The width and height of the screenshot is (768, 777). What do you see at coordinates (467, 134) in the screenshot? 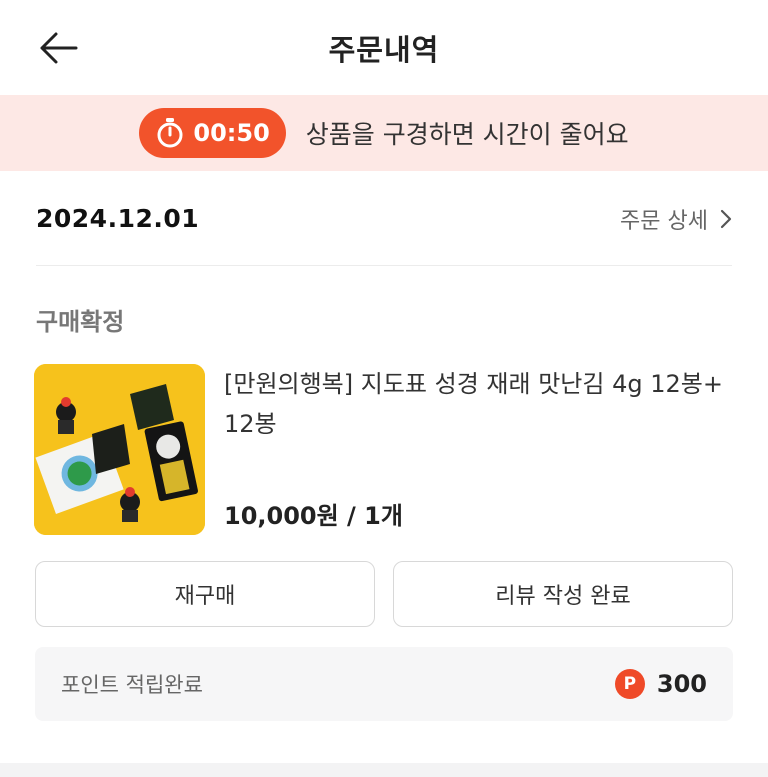
I see `banner-message: 상품을 구경하면 시간이 줄어요` at bounding box center [467, 134].